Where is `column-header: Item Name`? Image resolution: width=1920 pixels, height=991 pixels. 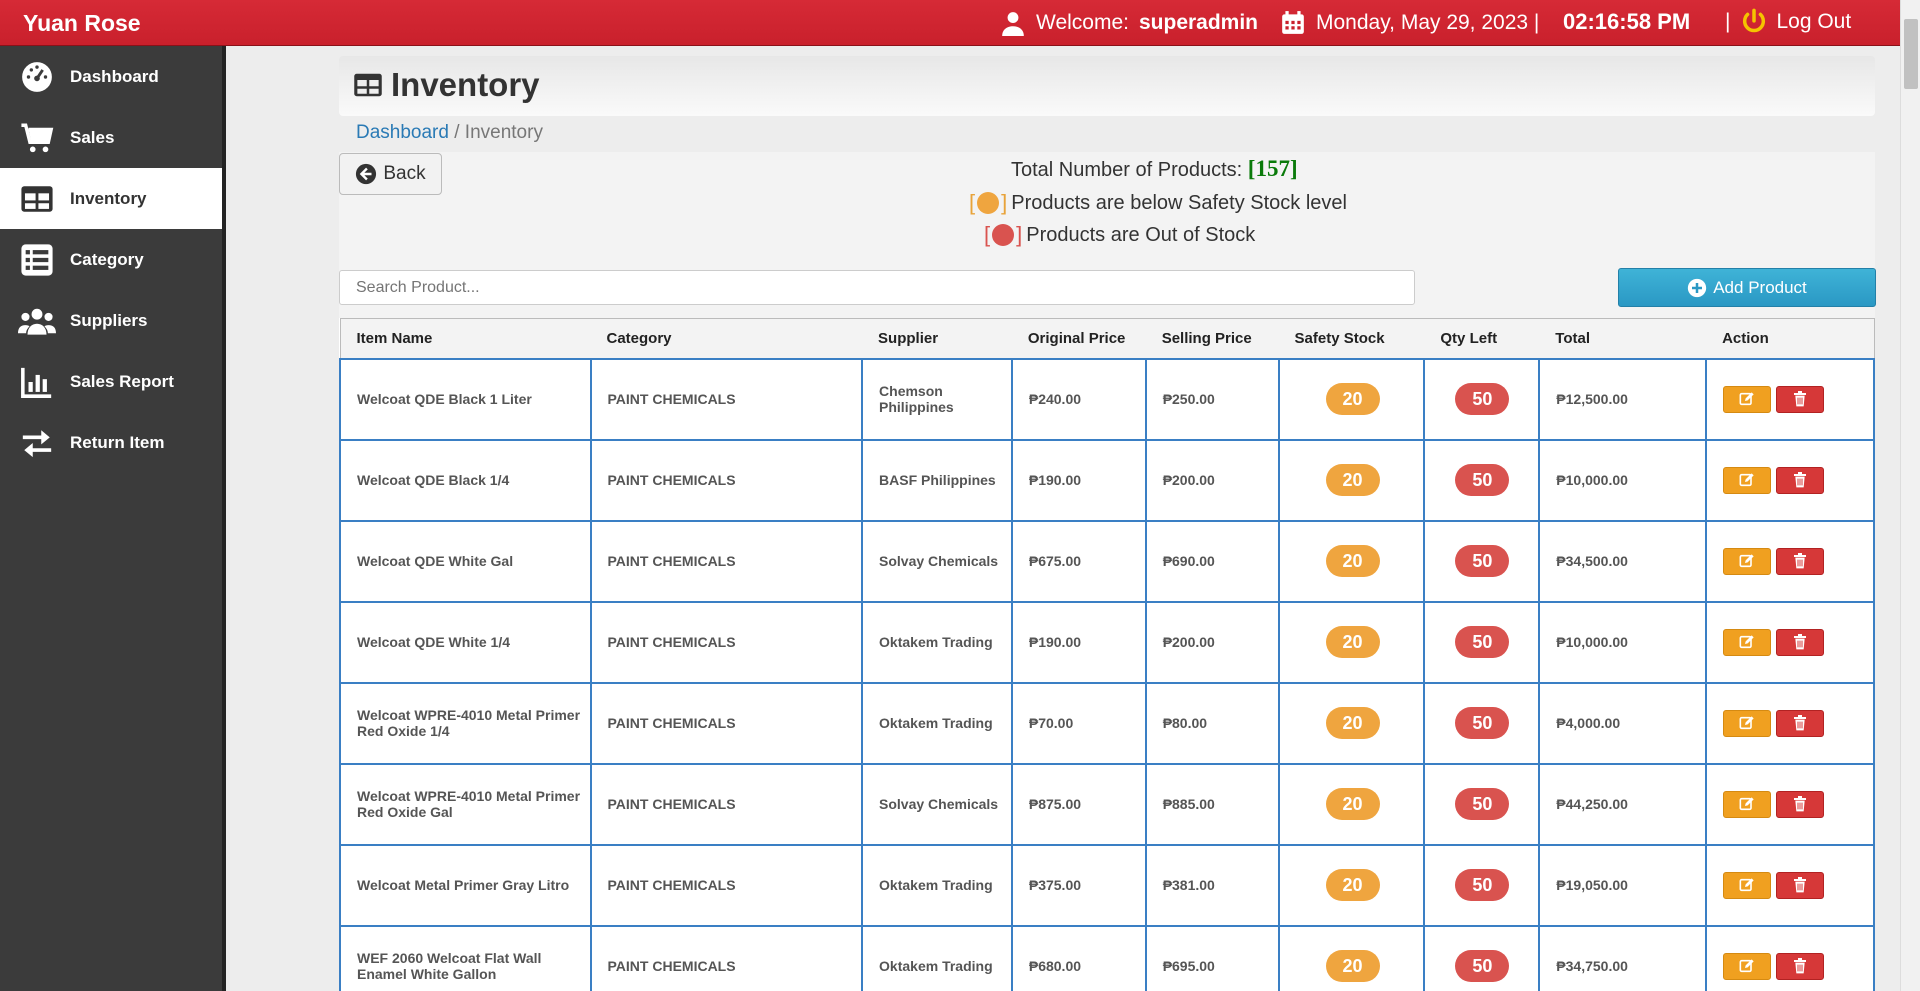
column-header: Item Name is located at coordinates (465, 338).